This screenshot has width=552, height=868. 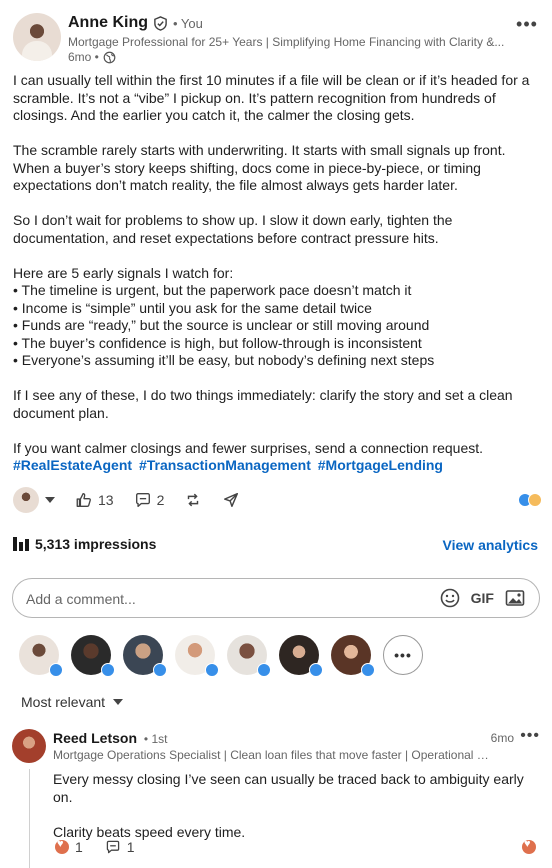 What do you see at coordinates (26, 500) in the screenshot?
I see `react-as-avatar` at bounding box center [26, 500].